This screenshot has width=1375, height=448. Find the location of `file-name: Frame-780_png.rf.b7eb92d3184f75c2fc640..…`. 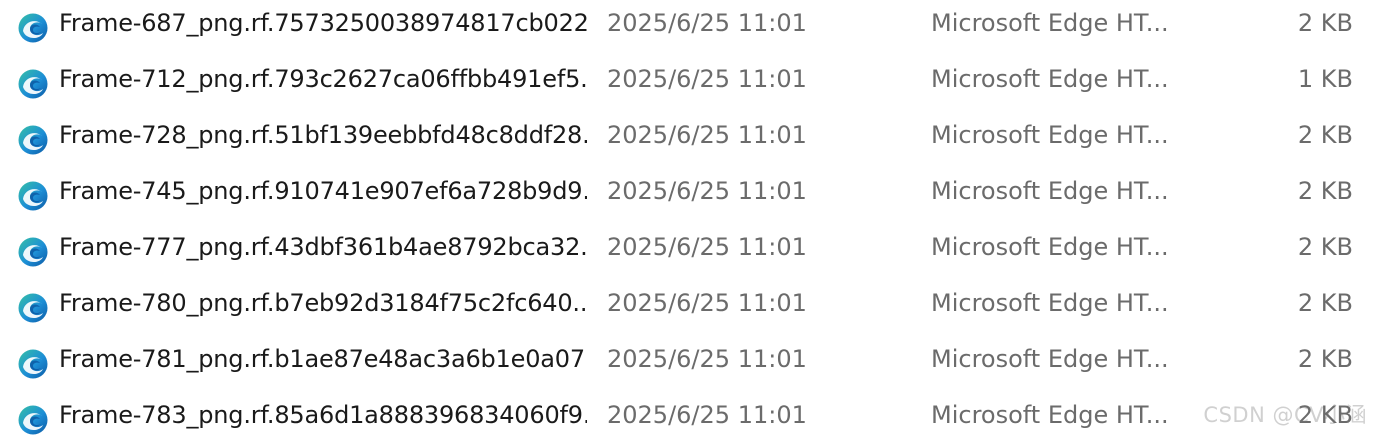

file-name: Frame-780_png.rf.b7eb92d3184f75c2fc640..… is located at coordinates (323, 303).